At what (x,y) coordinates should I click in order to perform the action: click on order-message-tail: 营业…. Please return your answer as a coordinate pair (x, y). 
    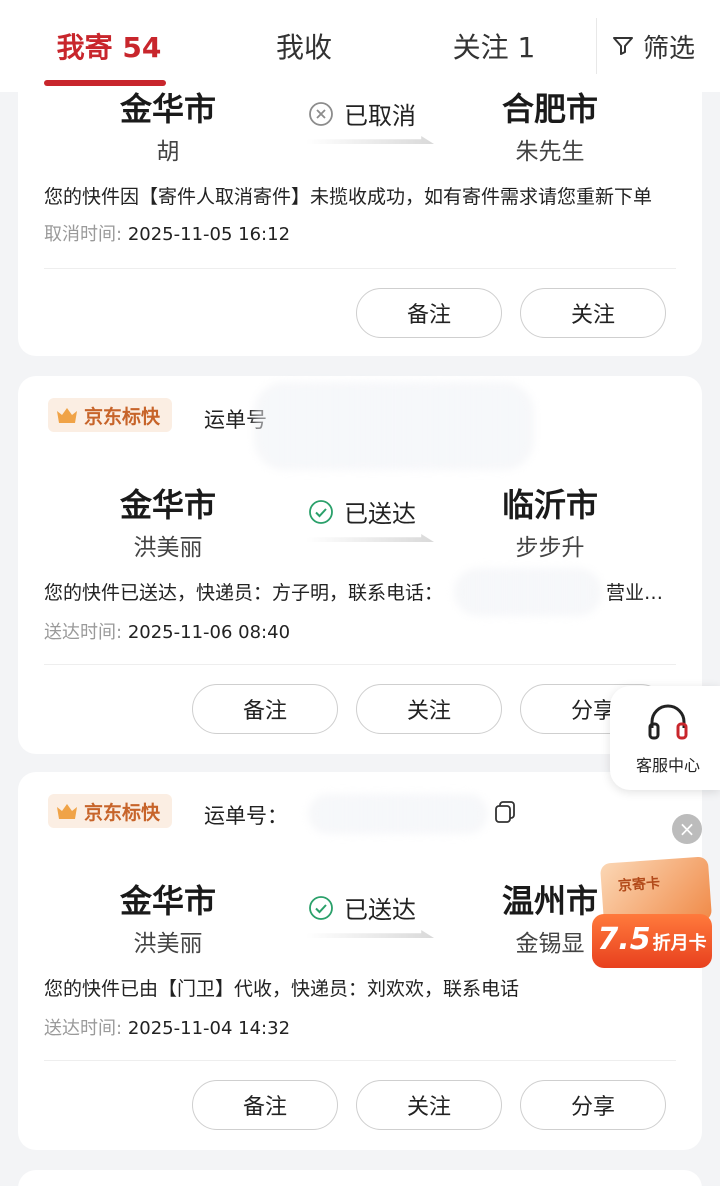
    Looking at the image, I should click on (635, 593).